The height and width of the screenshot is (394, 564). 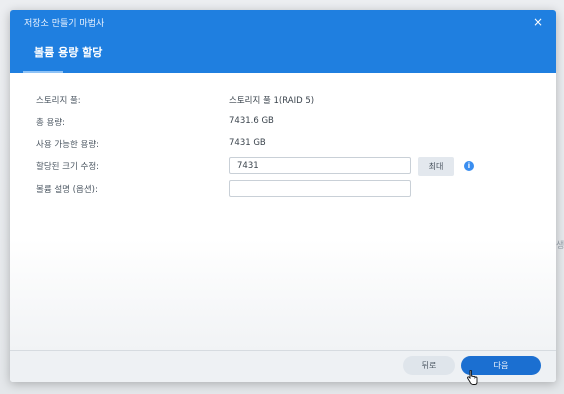 I want to click on storage-pool-value: 스토리지 풀 1(RAID 5), so click(x=272, y=101).